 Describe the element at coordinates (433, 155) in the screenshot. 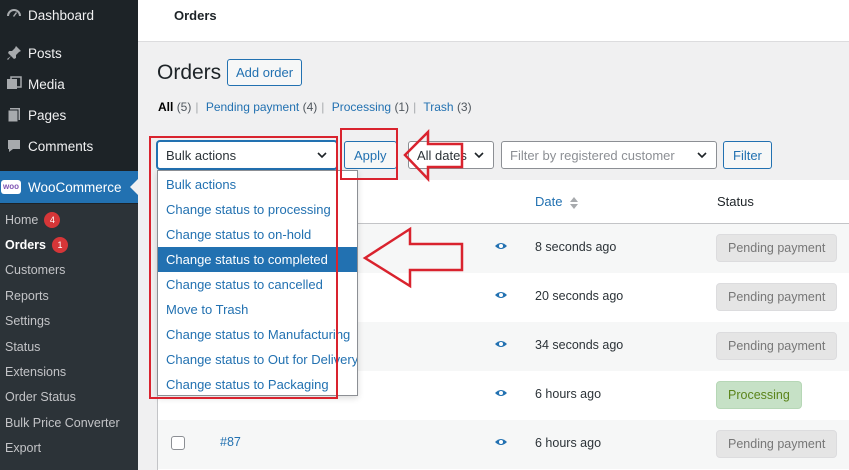

I see `arrow-to-apply-icon` at that location.